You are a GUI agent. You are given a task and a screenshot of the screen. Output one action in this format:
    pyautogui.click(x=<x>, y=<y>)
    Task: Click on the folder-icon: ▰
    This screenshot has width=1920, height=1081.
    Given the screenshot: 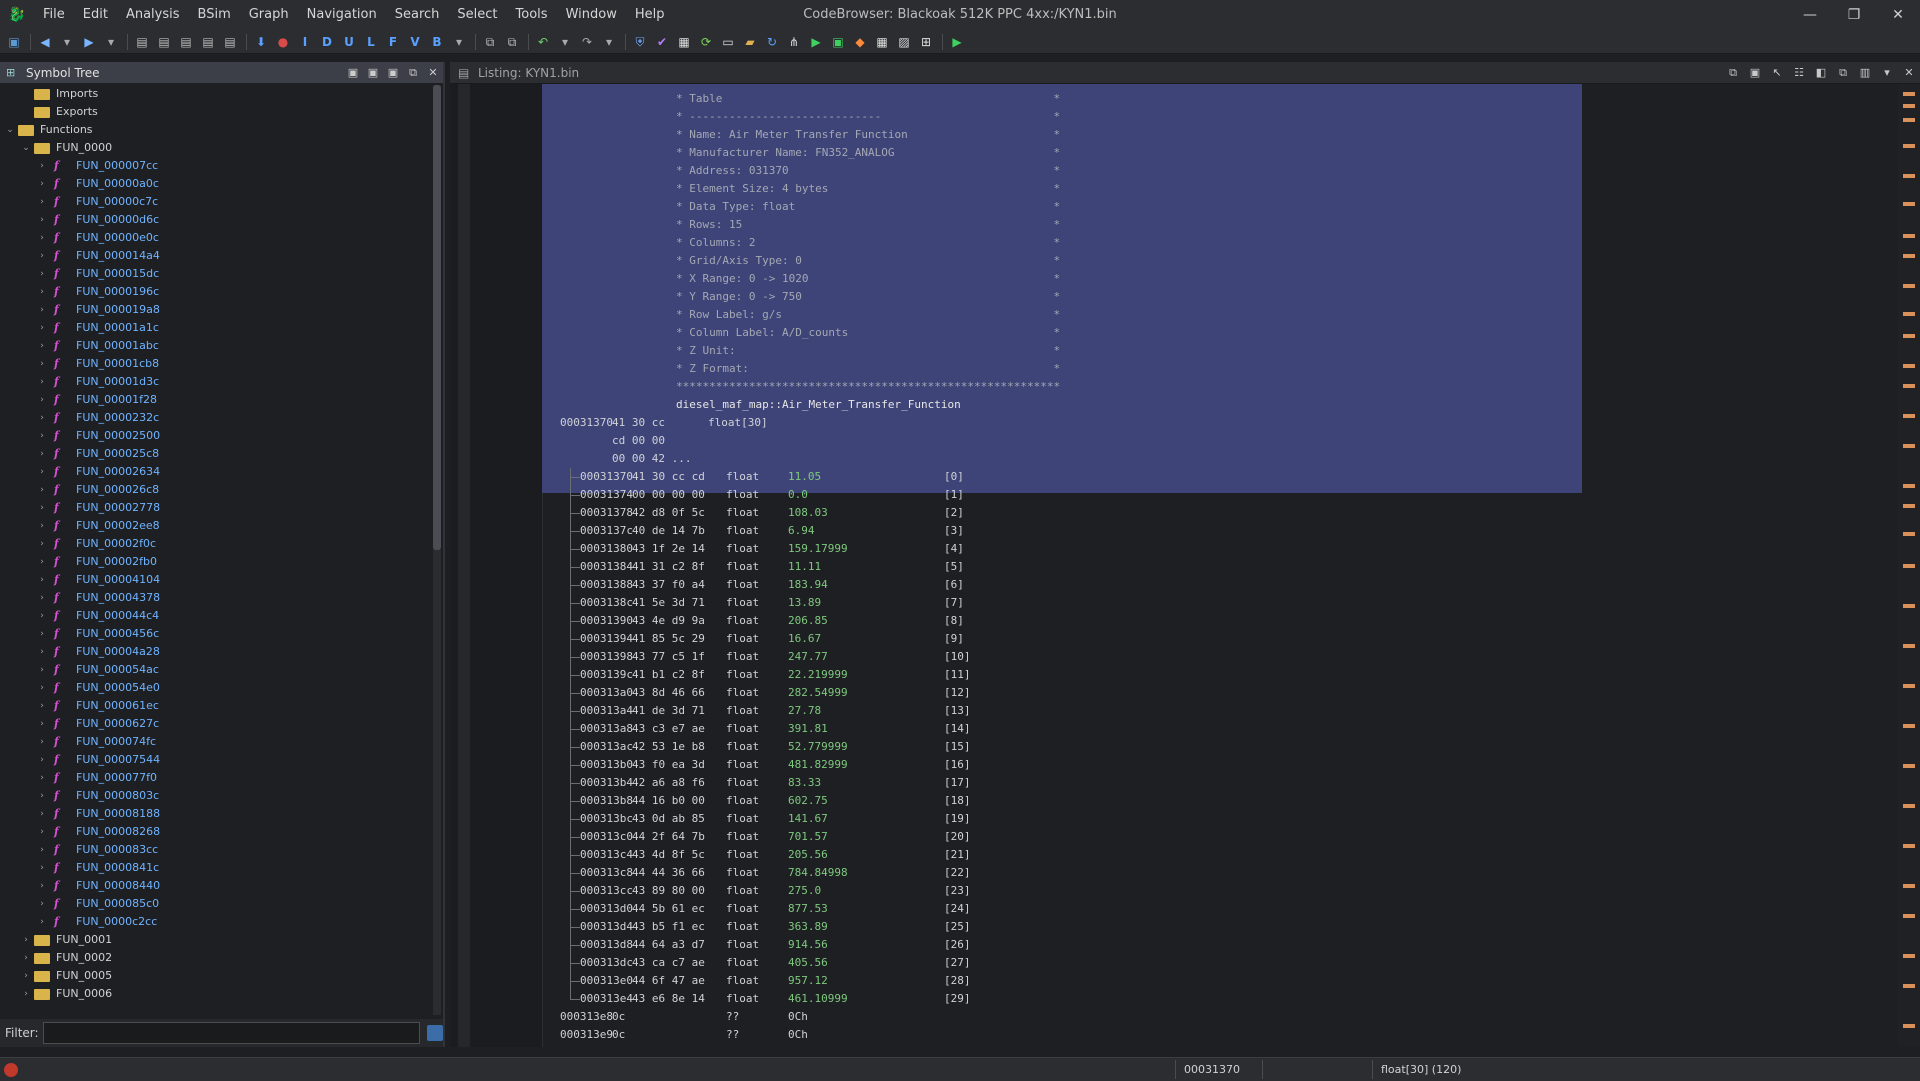 What is the action you would take?
    pyautogui.click(x=750, y=42)
    